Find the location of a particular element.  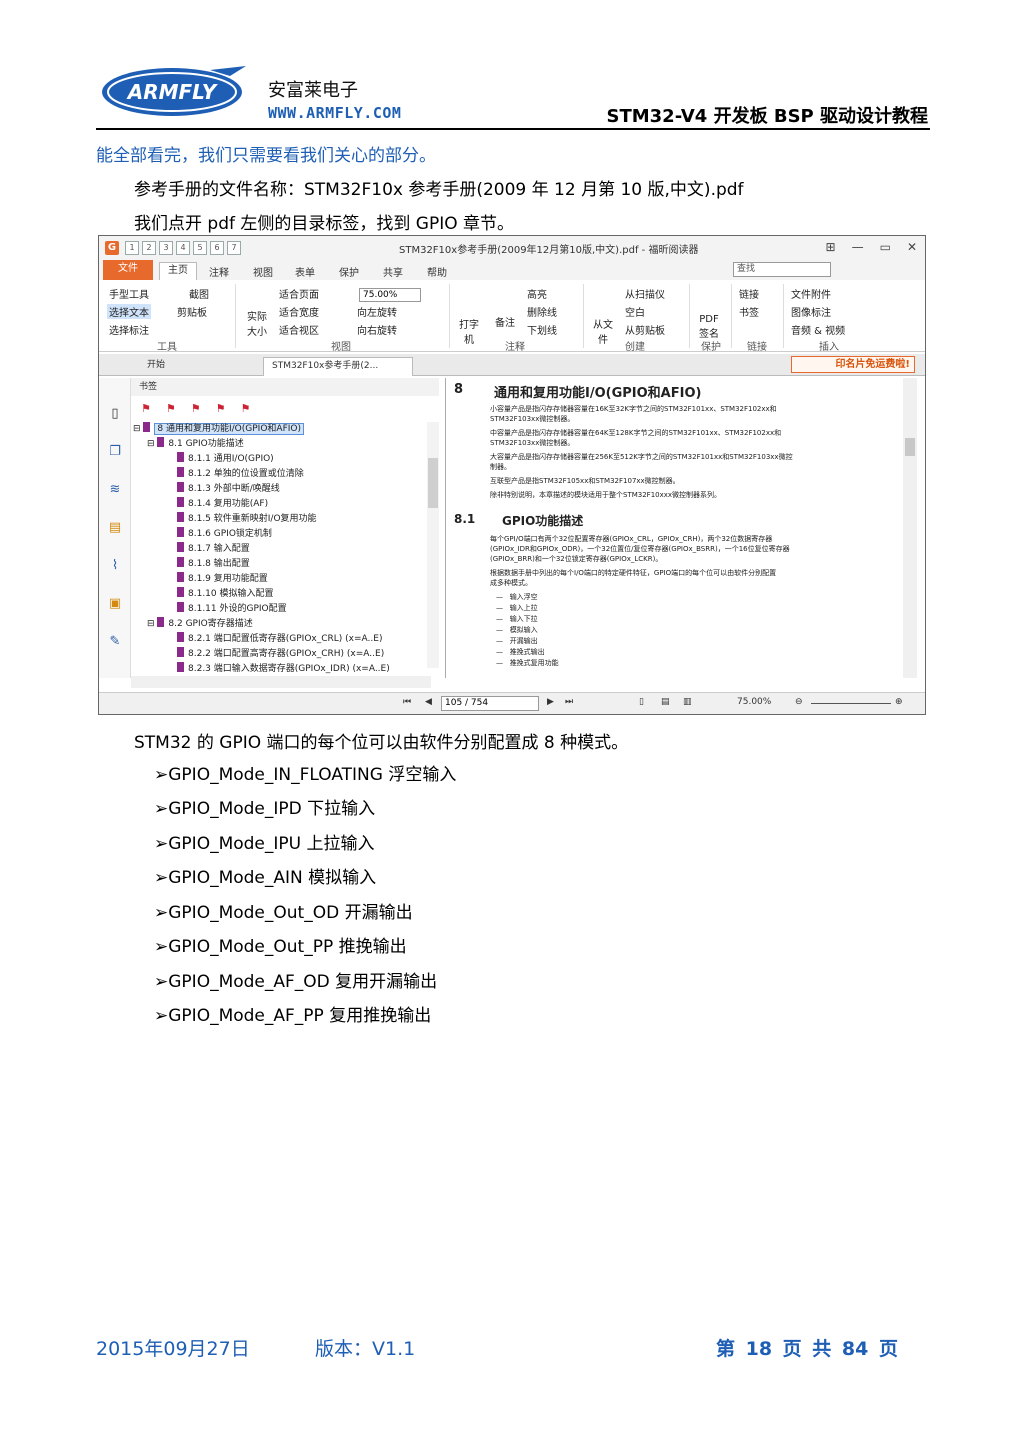

bookmark-hscrollbar is located at coordinates (281, 682).